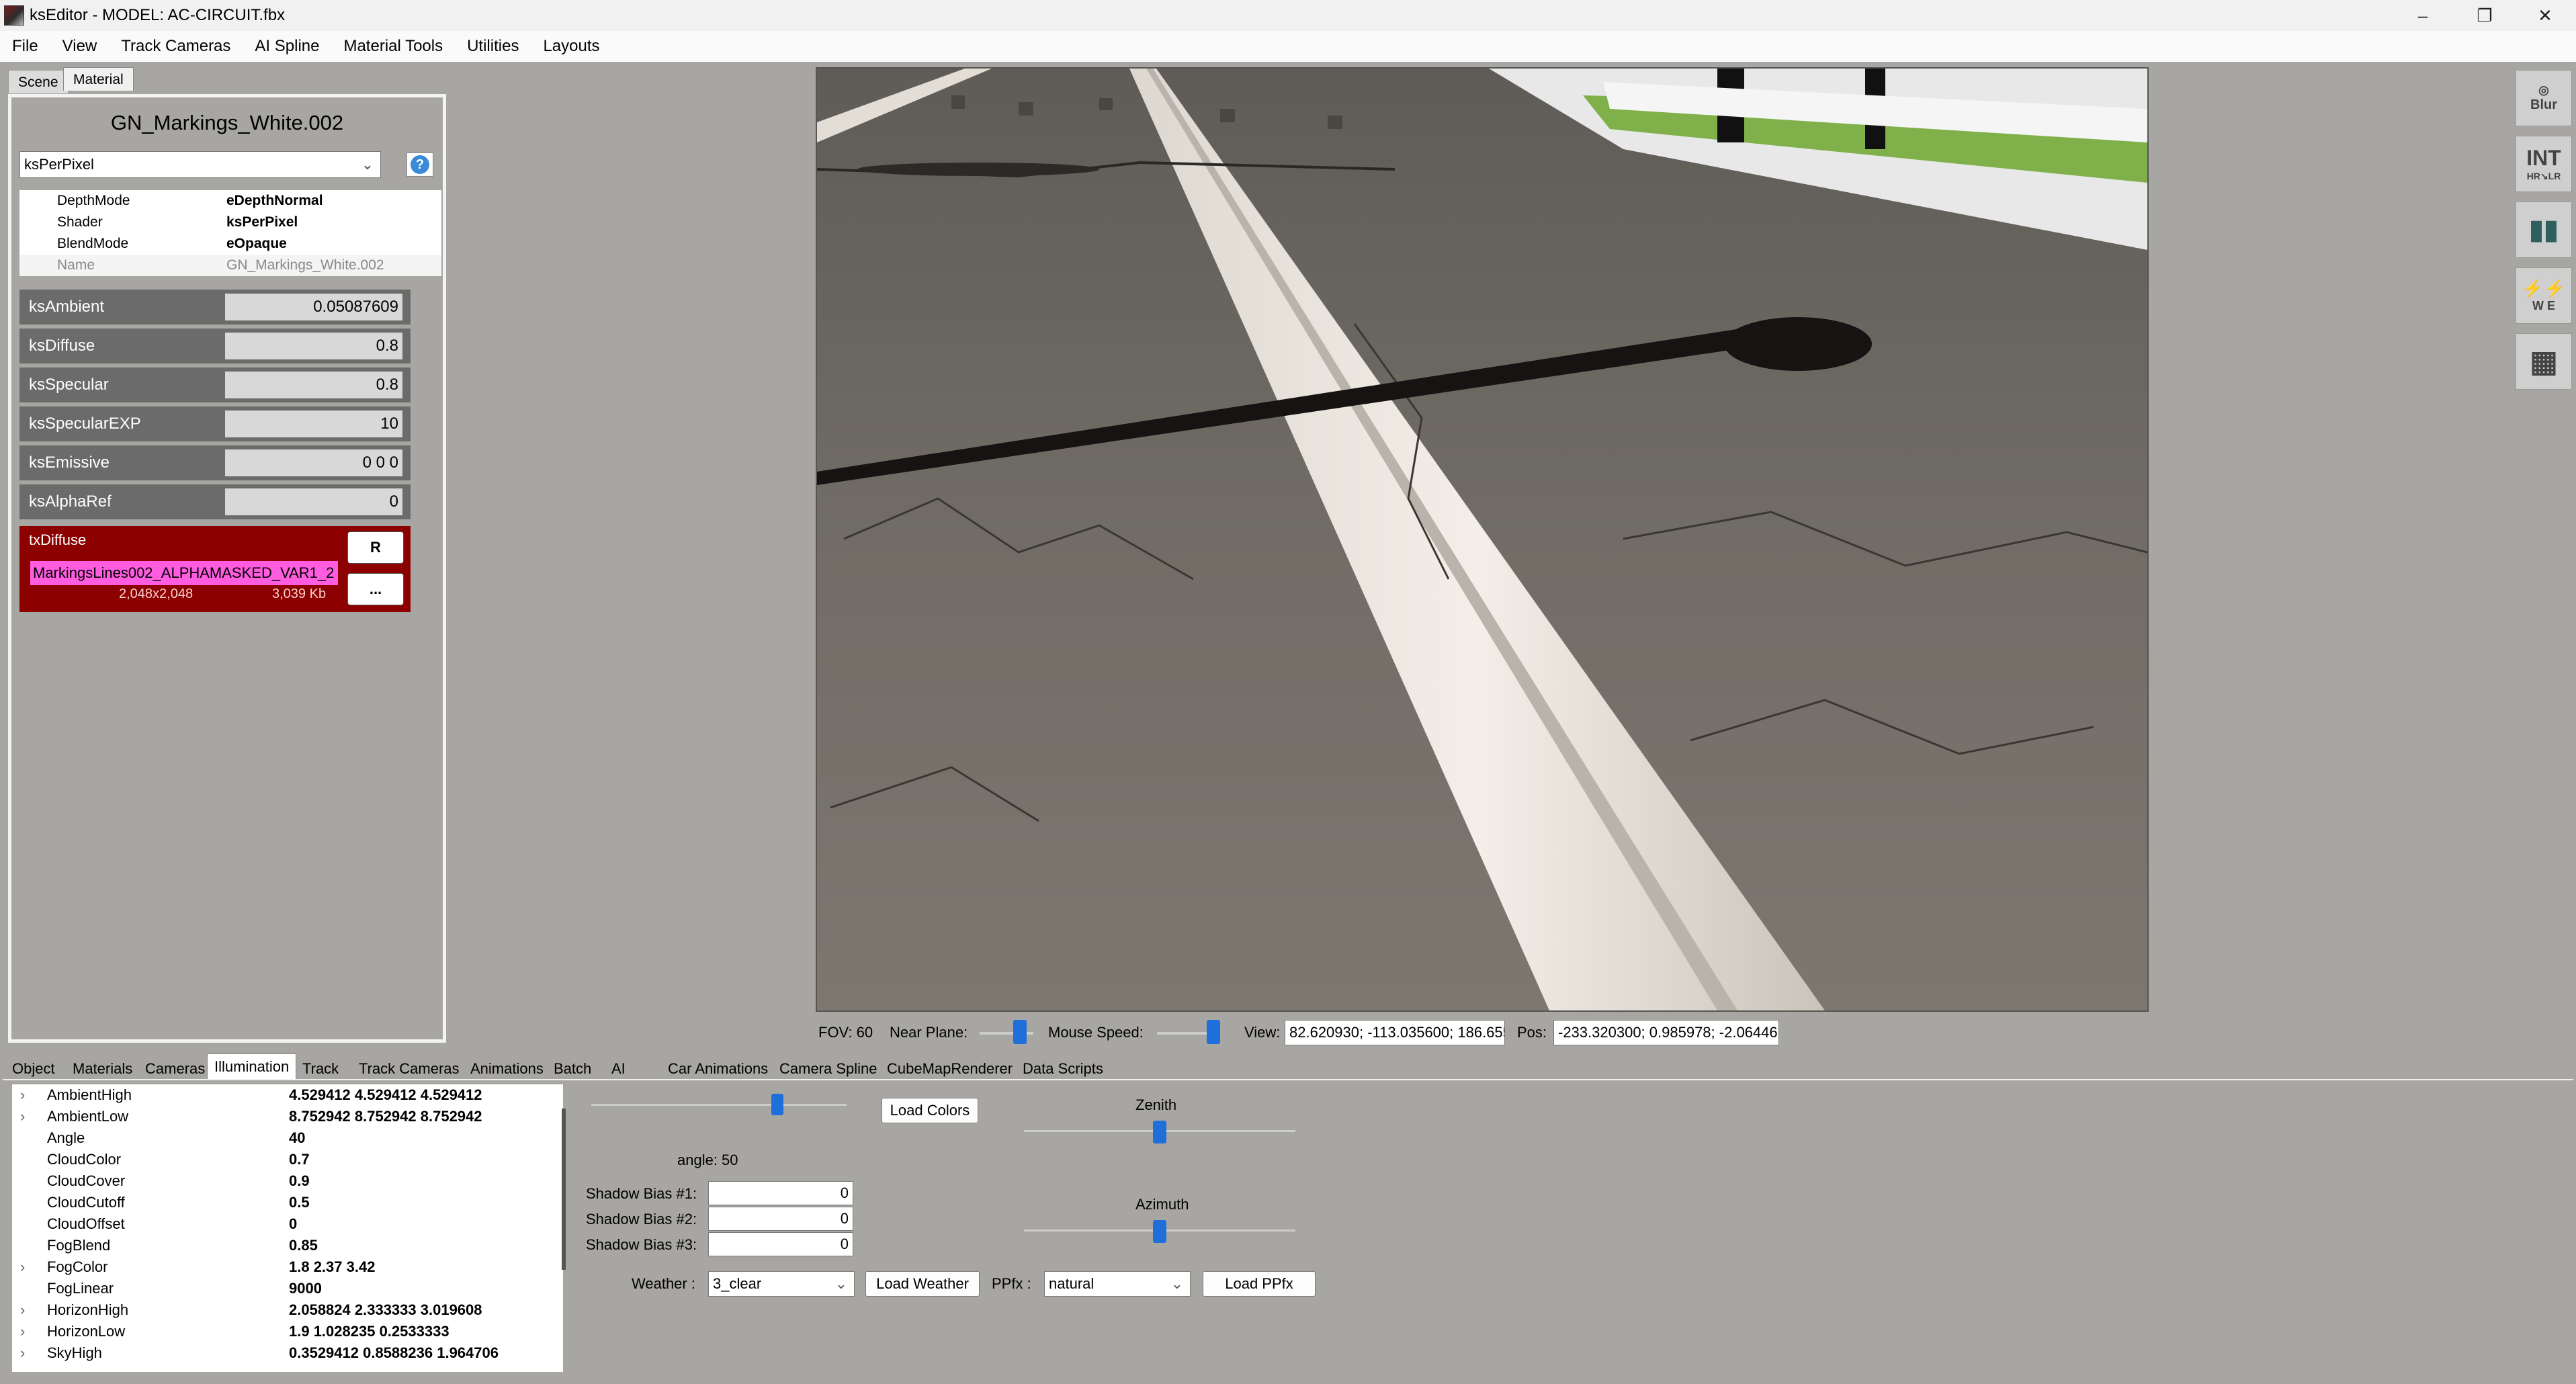 The width and height of the screenshot is (2576, 1384). What do you see at coordinates (281, 1138) in the screenshot?
I see `env-row-angle: Angle 40` at bounding box center [281, 1138].